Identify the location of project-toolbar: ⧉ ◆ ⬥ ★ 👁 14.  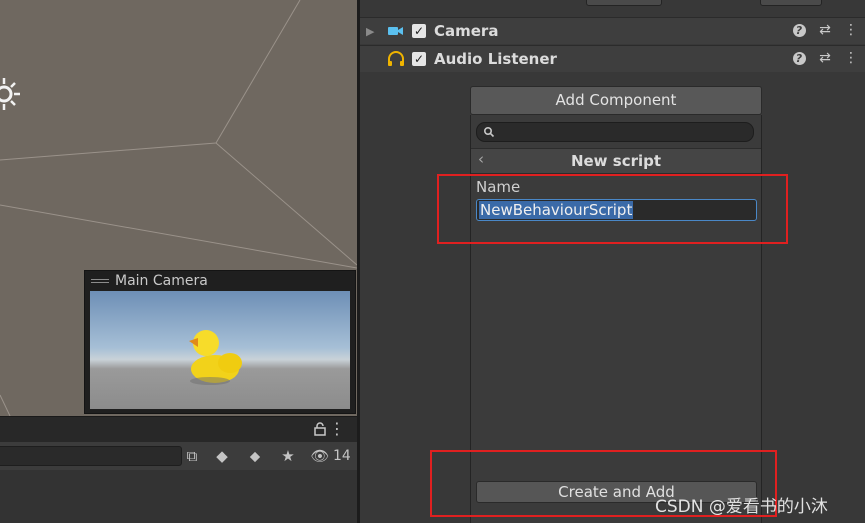
(178, 456).